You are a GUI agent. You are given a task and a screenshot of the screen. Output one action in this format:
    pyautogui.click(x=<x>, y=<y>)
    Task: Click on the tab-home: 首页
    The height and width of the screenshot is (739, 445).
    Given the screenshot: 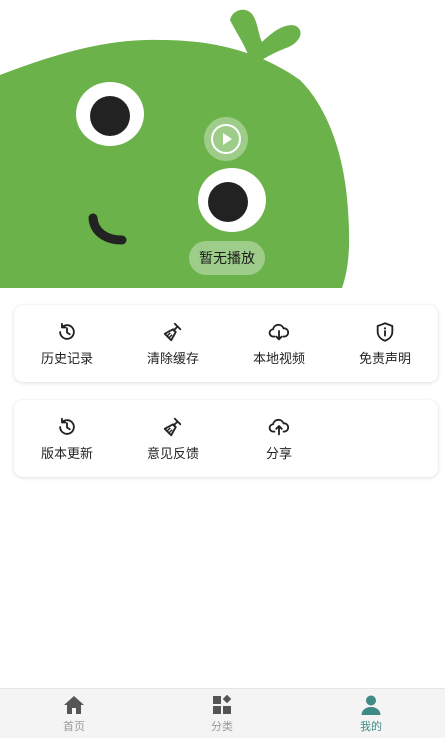 What is the action you would take?
    pyautogui.click(x=74, y=714)
    